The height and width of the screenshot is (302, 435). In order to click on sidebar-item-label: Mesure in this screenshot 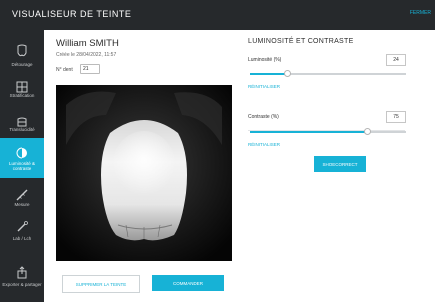, I will do `click(22, 204)`.